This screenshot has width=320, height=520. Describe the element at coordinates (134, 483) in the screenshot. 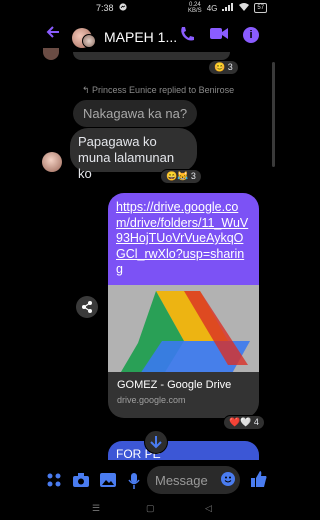

I see `mic-icon` at that location.